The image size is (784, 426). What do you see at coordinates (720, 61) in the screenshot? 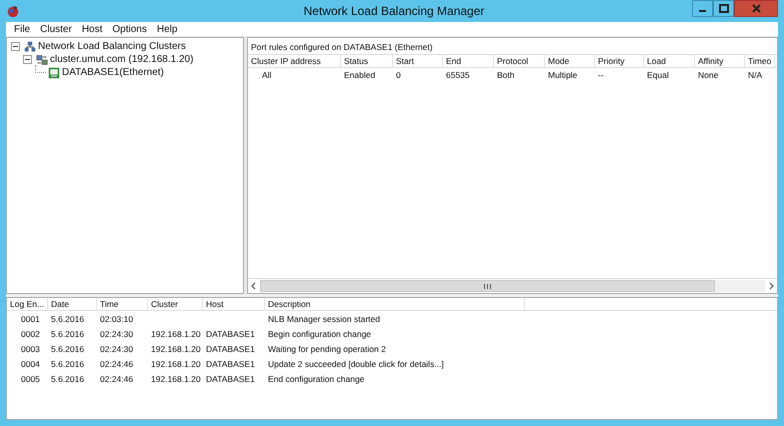
I see `column-header: Affinity` at bounding box center [720, 61].